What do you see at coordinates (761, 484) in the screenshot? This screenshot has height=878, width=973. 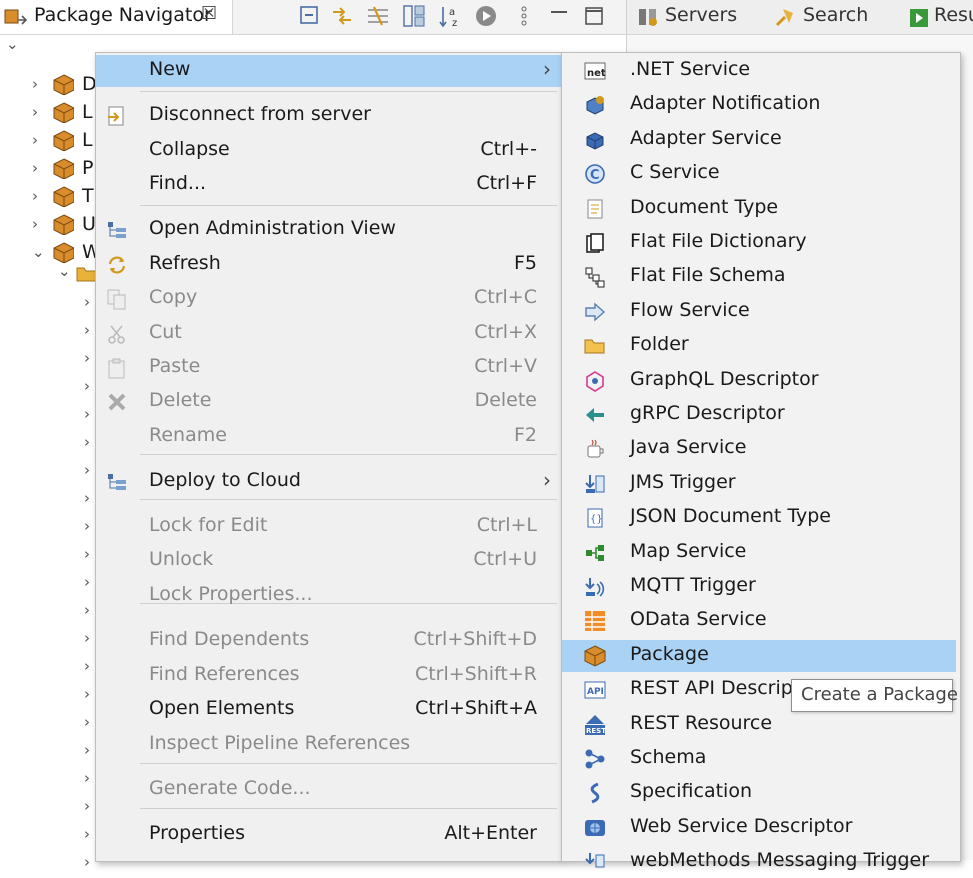 I see `submenu-item-jms-trigger: JMS Trigger` at bounding box center [761, 484].